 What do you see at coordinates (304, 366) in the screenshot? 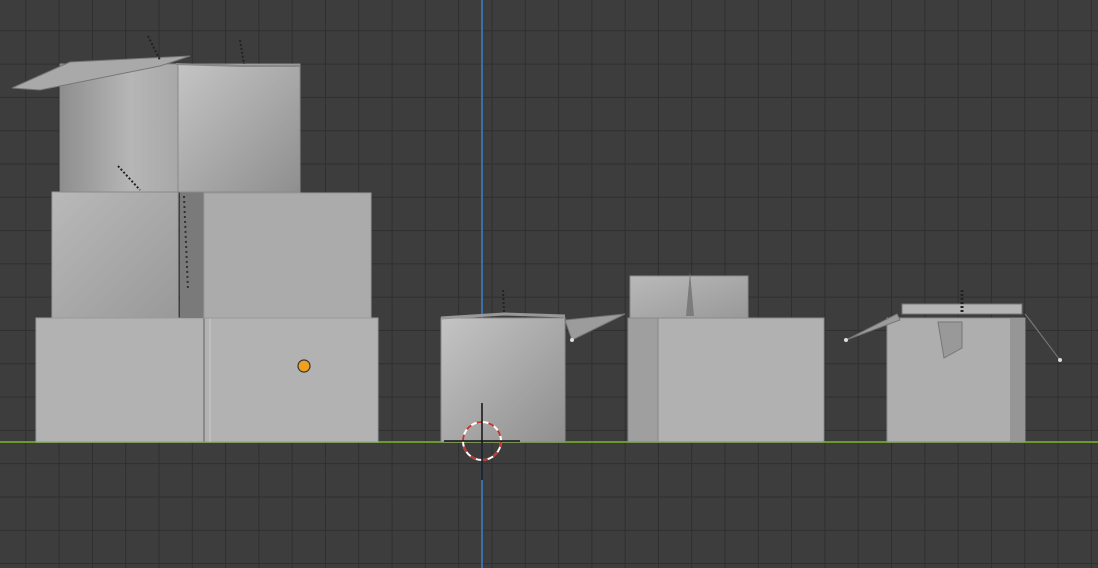
I see `object-origin-marker` at bounding box center [304, 366].